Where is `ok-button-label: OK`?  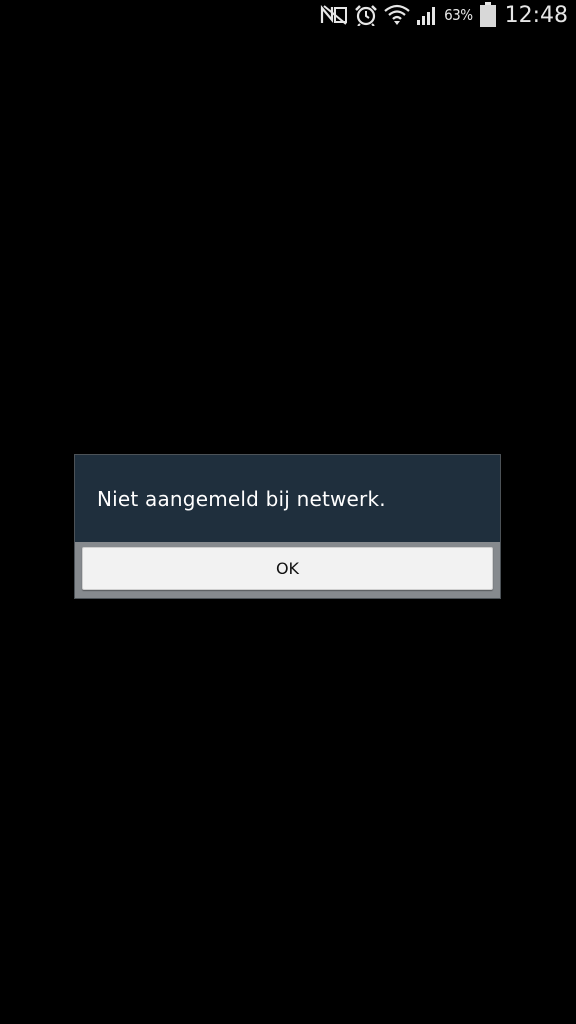
ok-button-label: OK is located at coordinates (287, 568).